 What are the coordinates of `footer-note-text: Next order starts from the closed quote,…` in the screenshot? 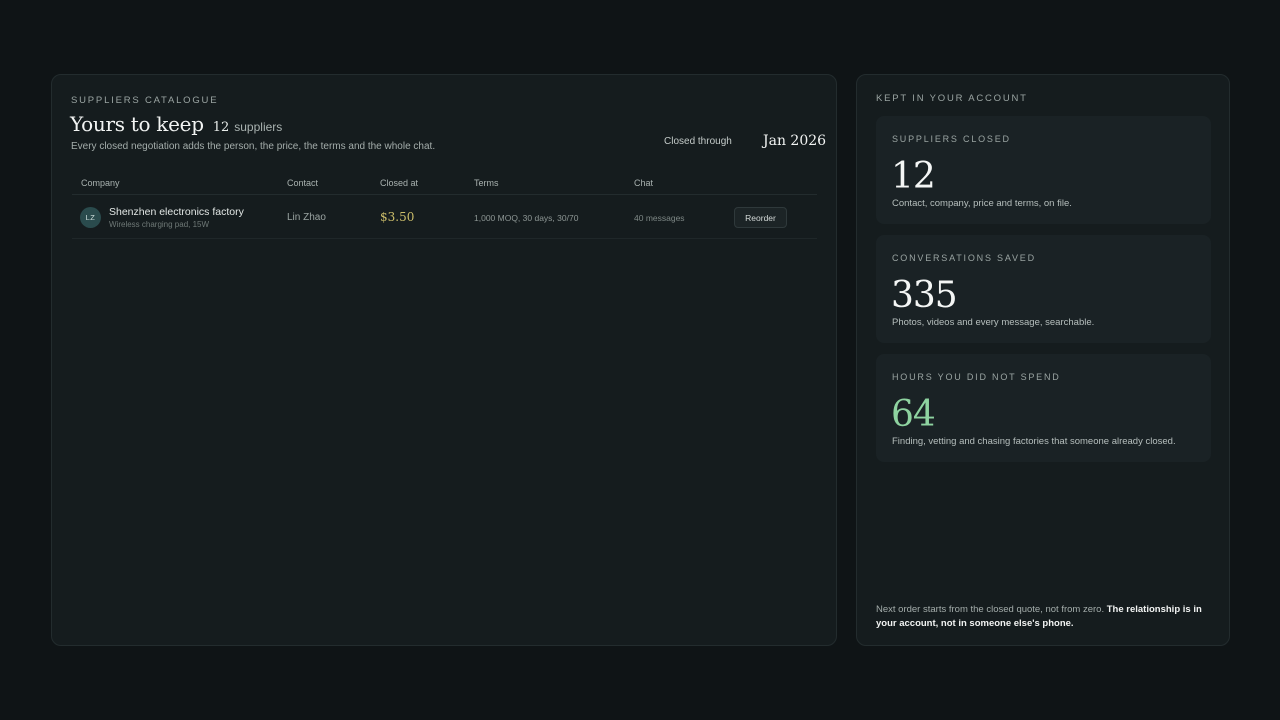 It's located at (990, 609).